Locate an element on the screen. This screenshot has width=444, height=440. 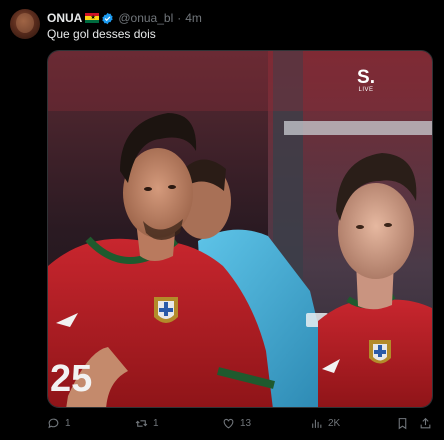
views-icon is located at coordinates (317, 423).